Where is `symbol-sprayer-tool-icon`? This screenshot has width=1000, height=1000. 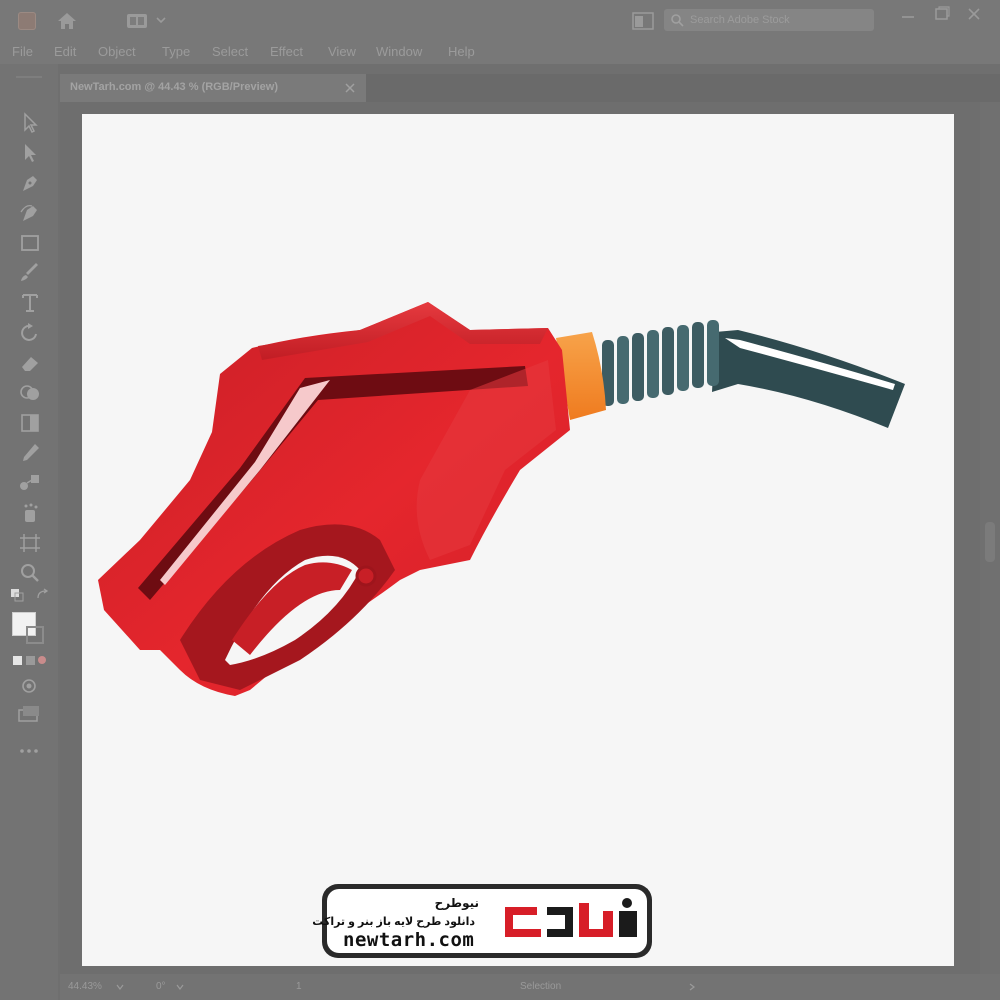 symbol-sprayer-tool-icon is located at coordinates (30, 513).